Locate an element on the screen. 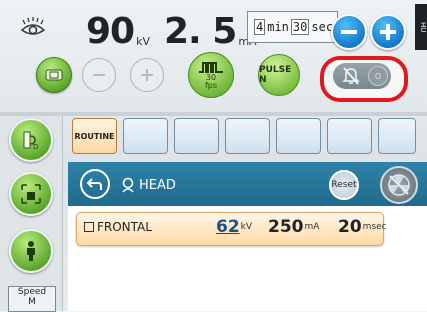  xray-off-button is located at coordinates (399, 185).